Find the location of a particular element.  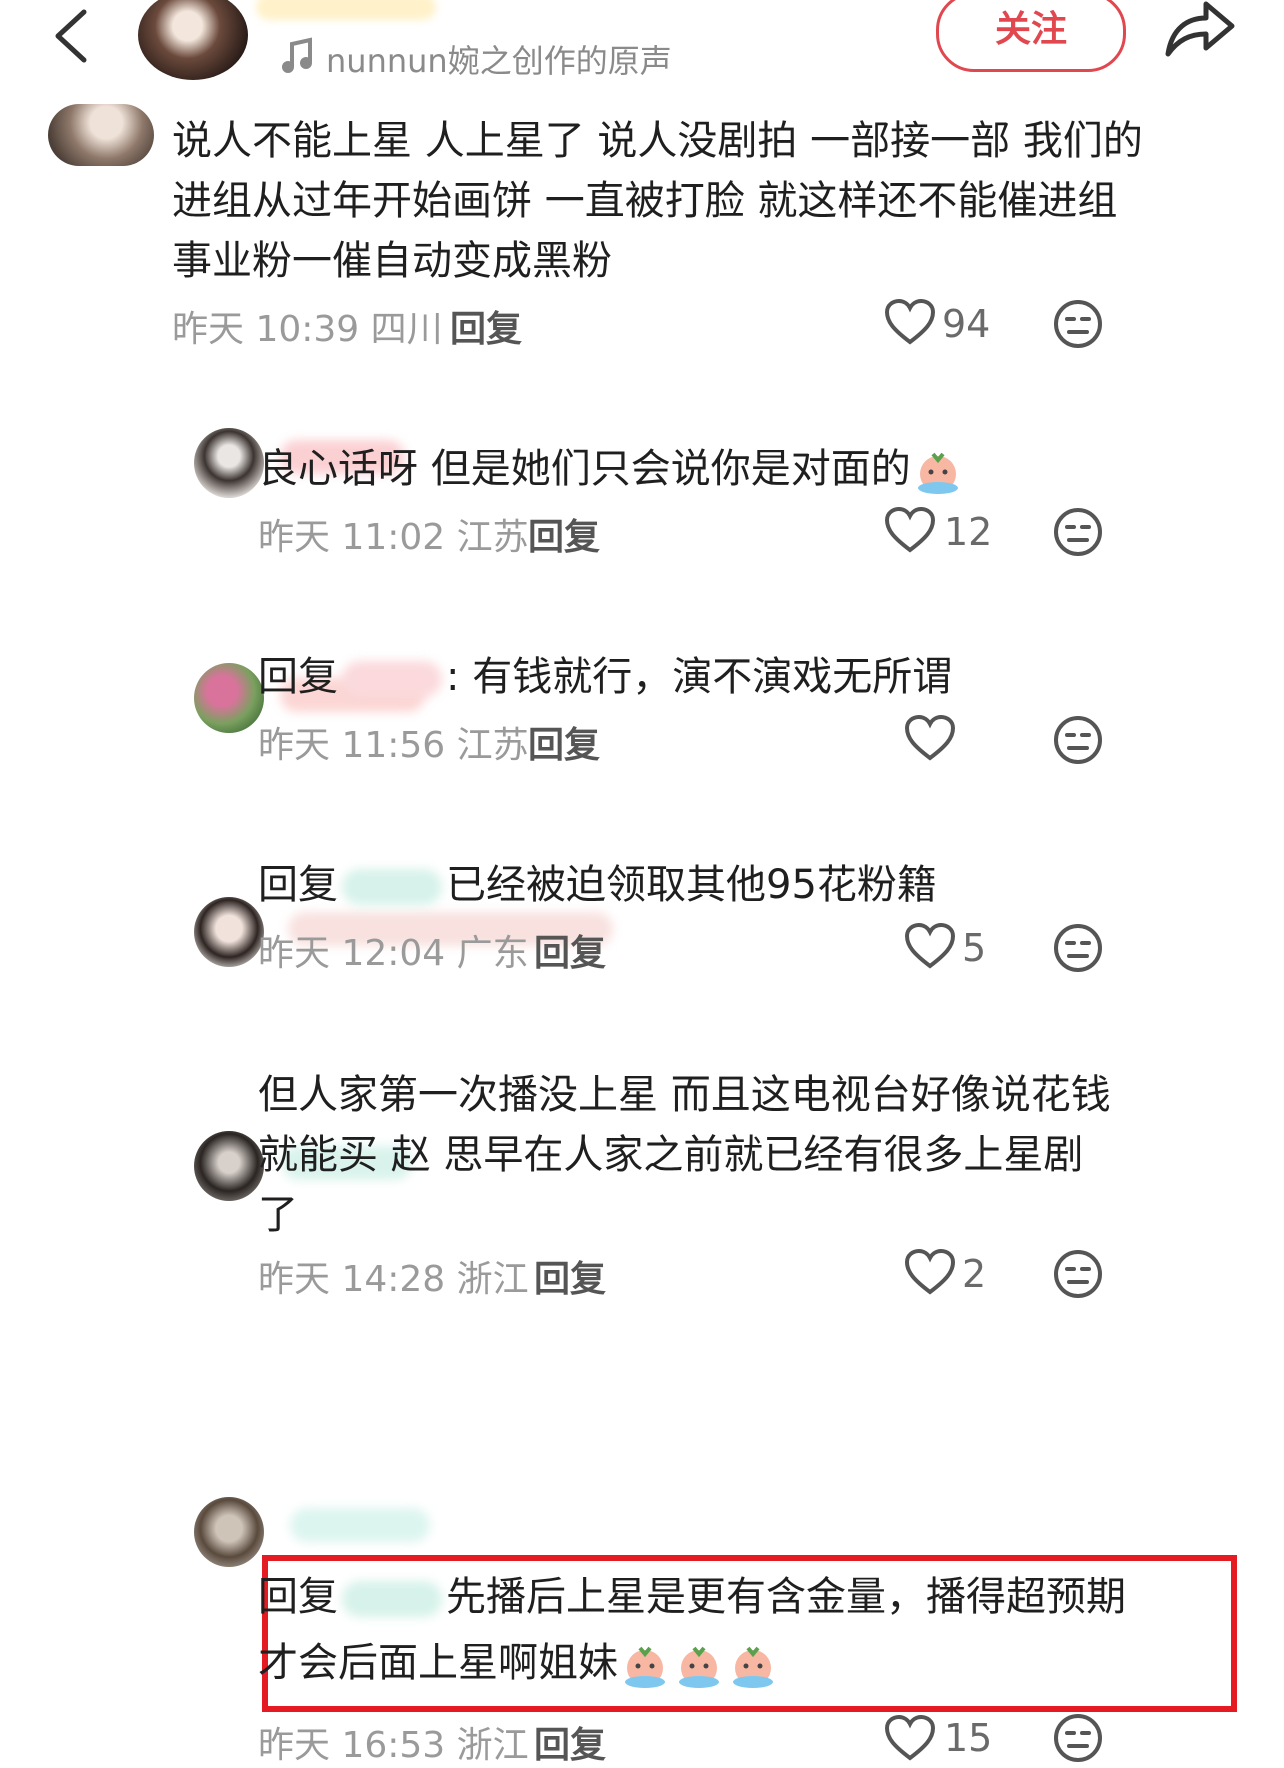

original-sound-label: nunnun婉之创作的原声 is located at coordinates (499, 59).